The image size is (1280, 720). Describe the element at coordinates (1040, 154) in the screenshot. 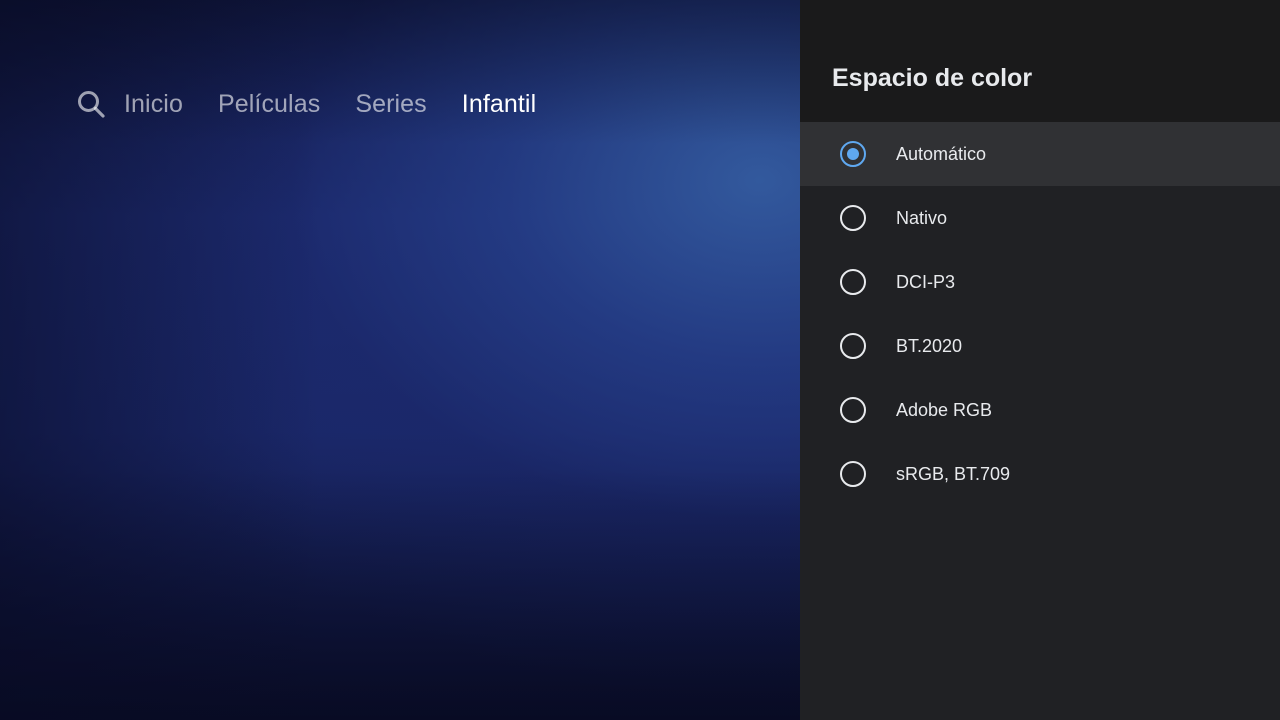

I see `option-automatico: Automático` at that location.